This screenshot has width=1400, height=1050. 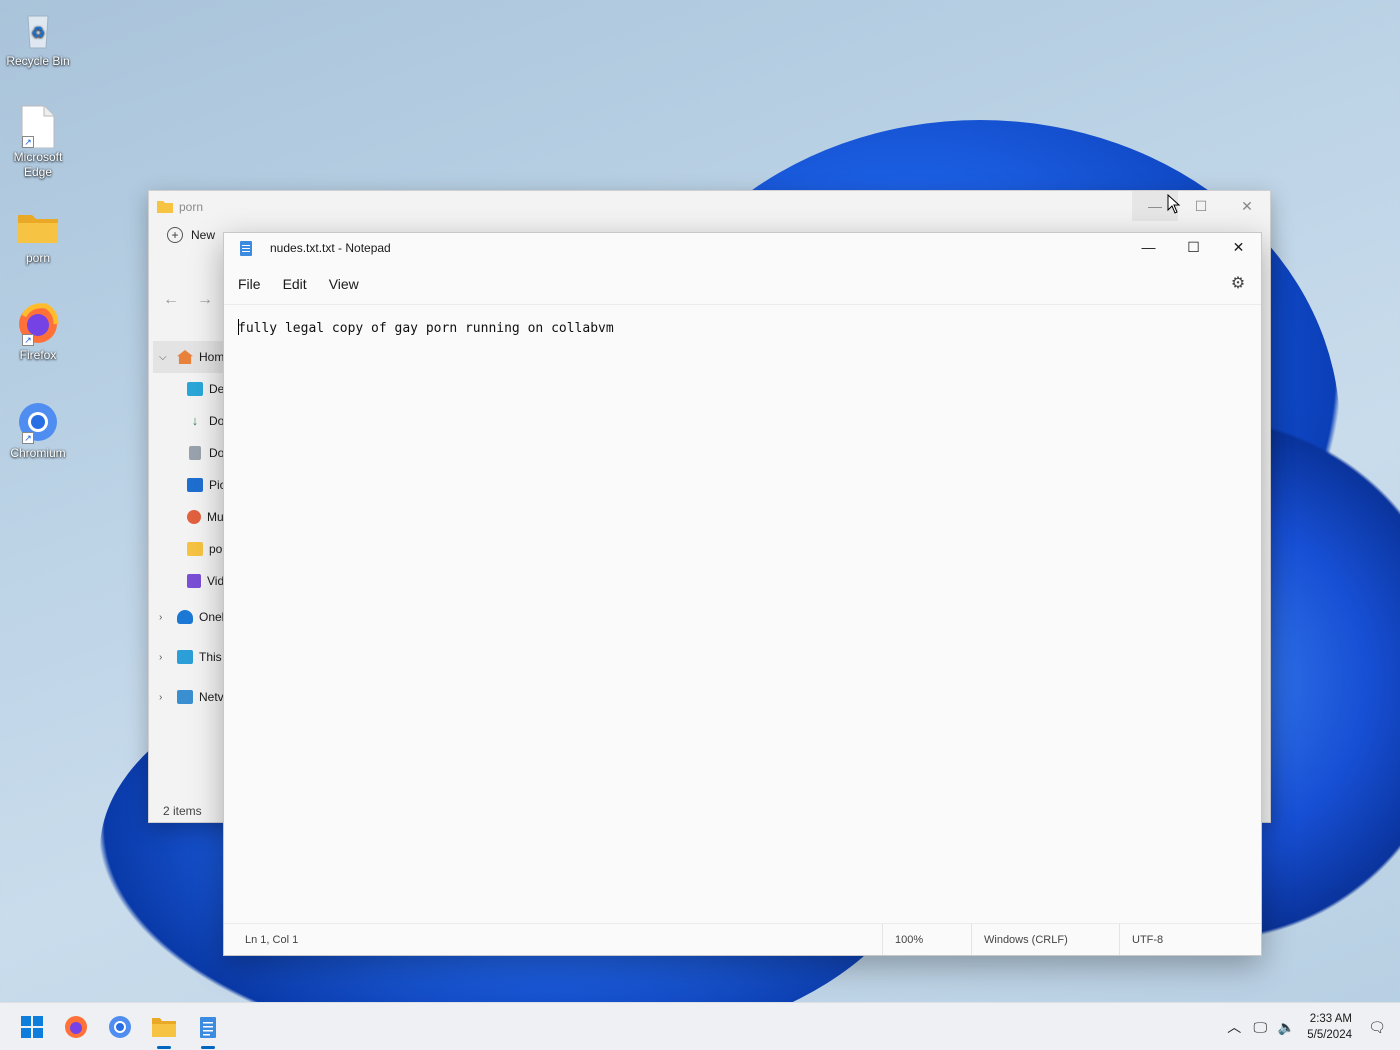 I want to click on taskbar-notepad, so click(x=208, y=1030).